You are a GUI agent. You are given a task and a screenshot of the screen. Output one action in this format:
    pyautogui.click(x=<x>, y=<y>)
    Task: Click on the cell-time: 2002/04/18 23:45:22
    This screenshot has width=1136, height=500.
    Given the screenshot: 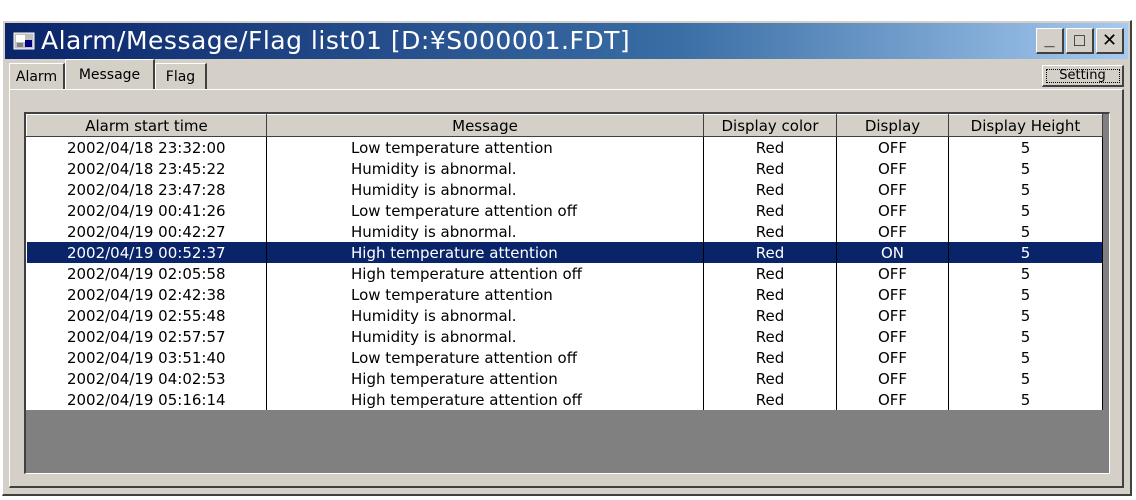 What is the action you would take?
    pyautogui.click(x=146, y=168)
    